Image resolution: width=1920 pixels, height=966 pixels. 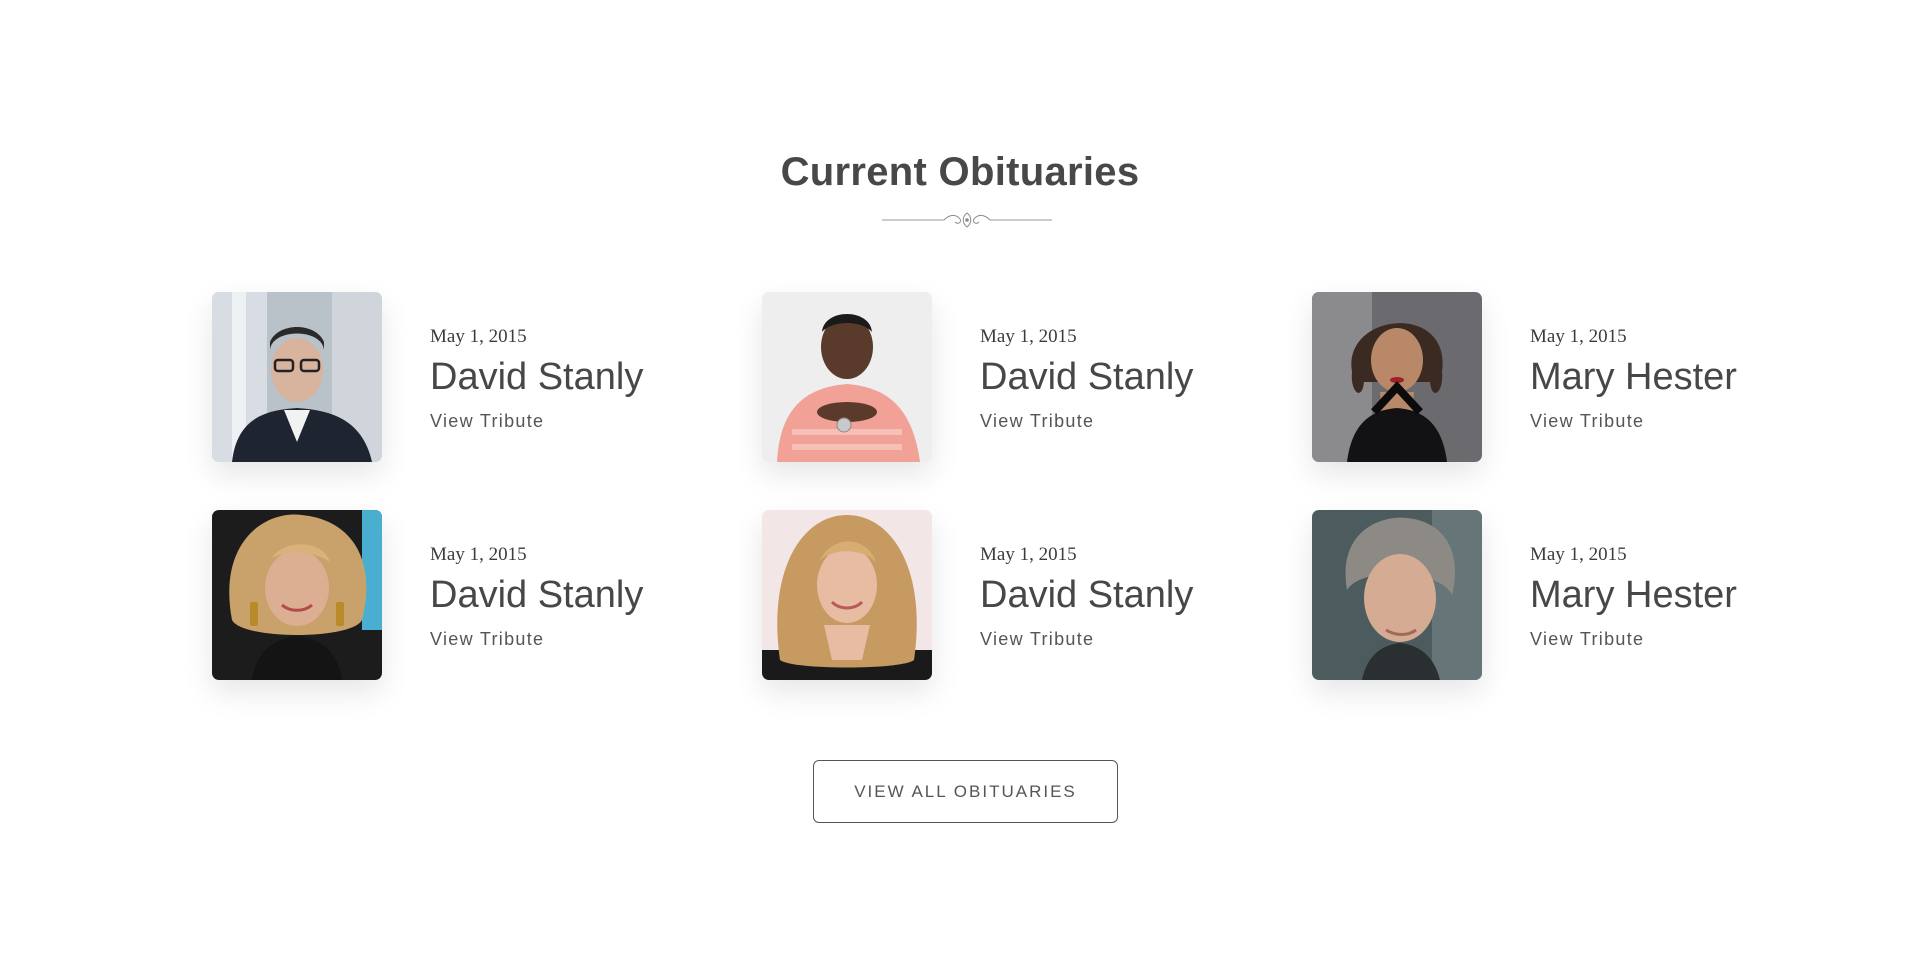 I want to click on man-pink-shirt-portrait-icon, so click(x=847, y=377).